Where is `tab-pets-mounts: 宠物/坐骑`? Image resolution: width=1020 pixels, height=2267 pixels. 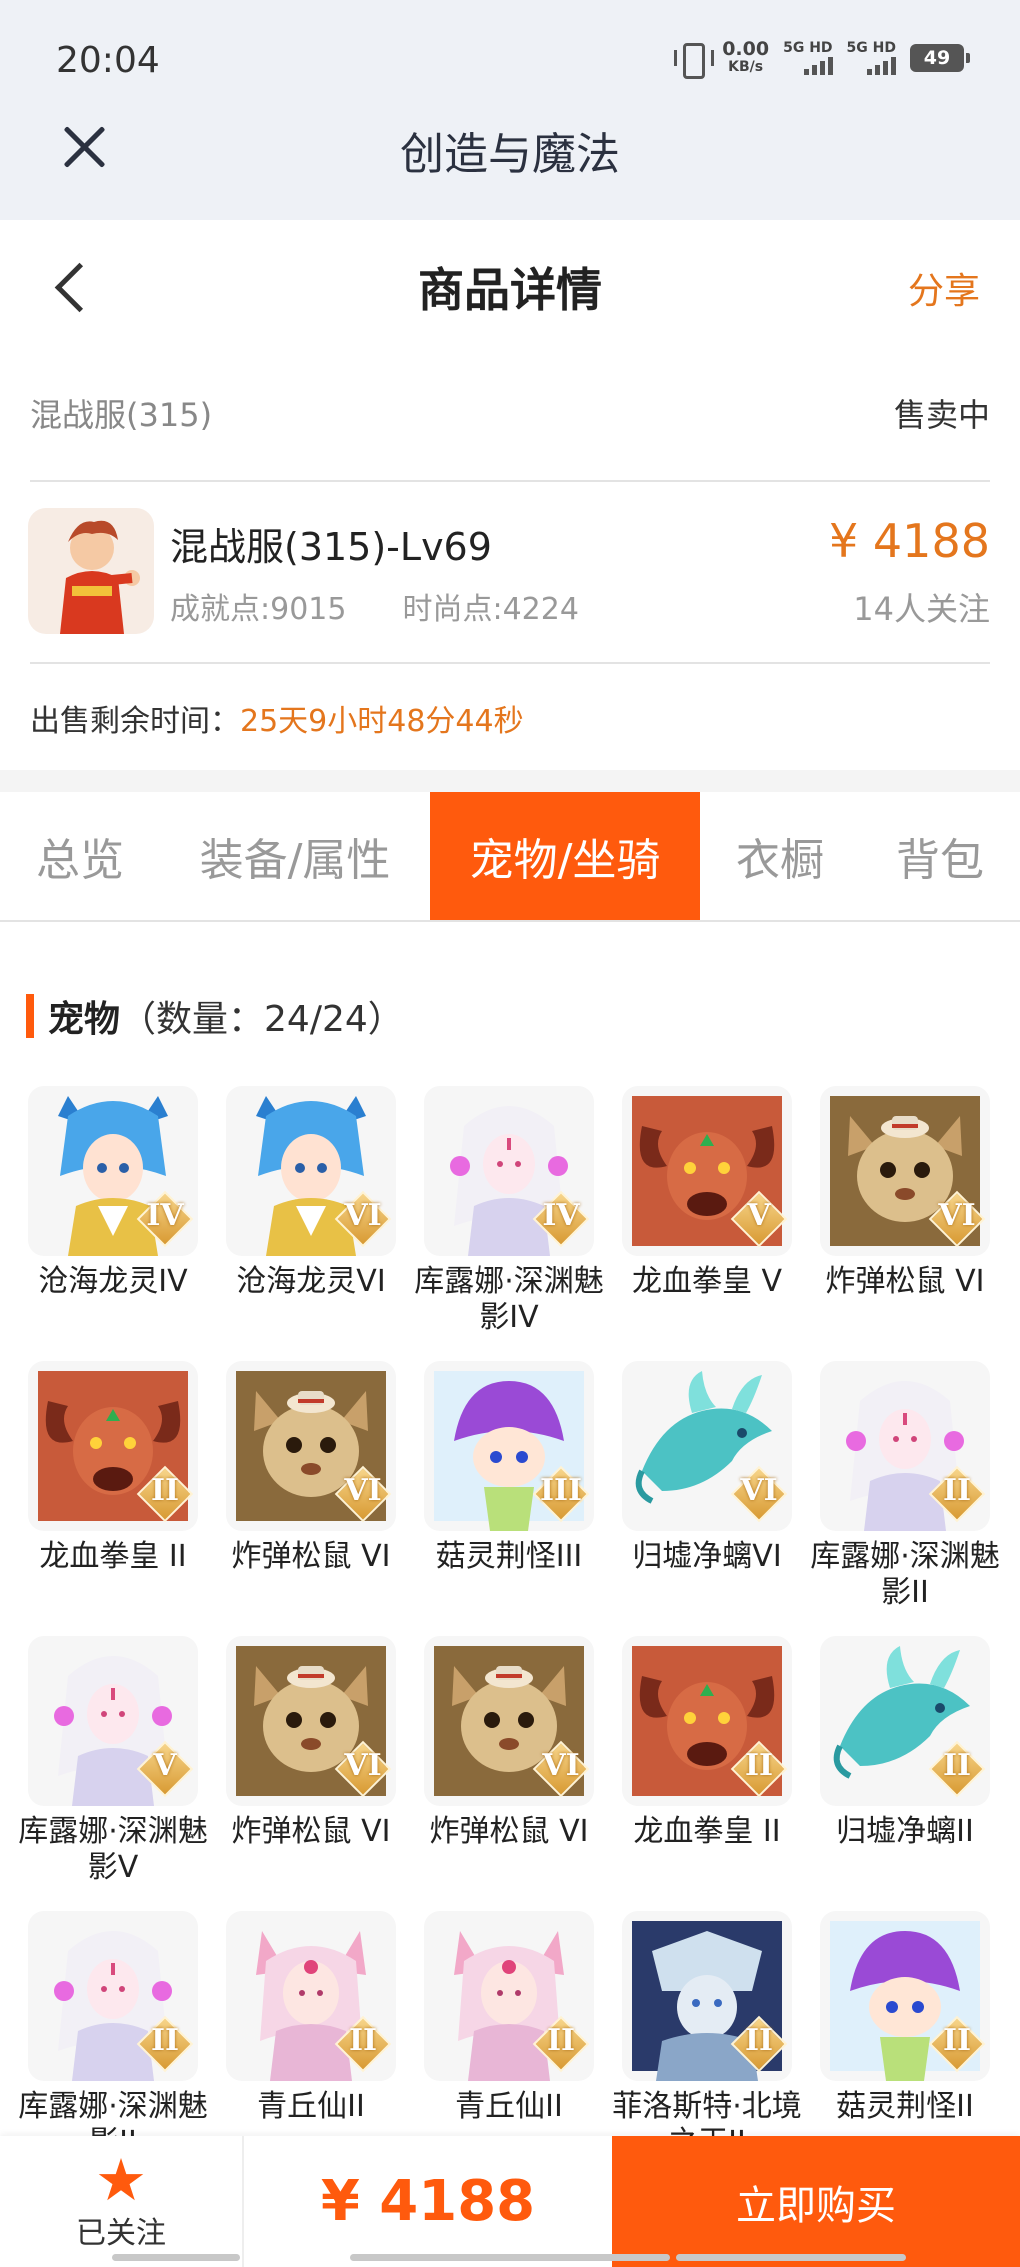
tab-pets-mounts: 宠物/坐骑 is located at coordinates (565, 856).